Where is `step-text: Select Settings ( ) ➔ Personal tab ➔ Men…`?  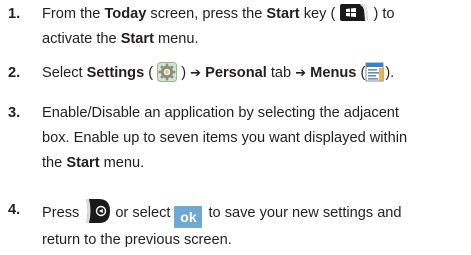
step-text: Select Settings ( ) ➔ Personal tab ➔ Men… is located at coordinates (254, 73).